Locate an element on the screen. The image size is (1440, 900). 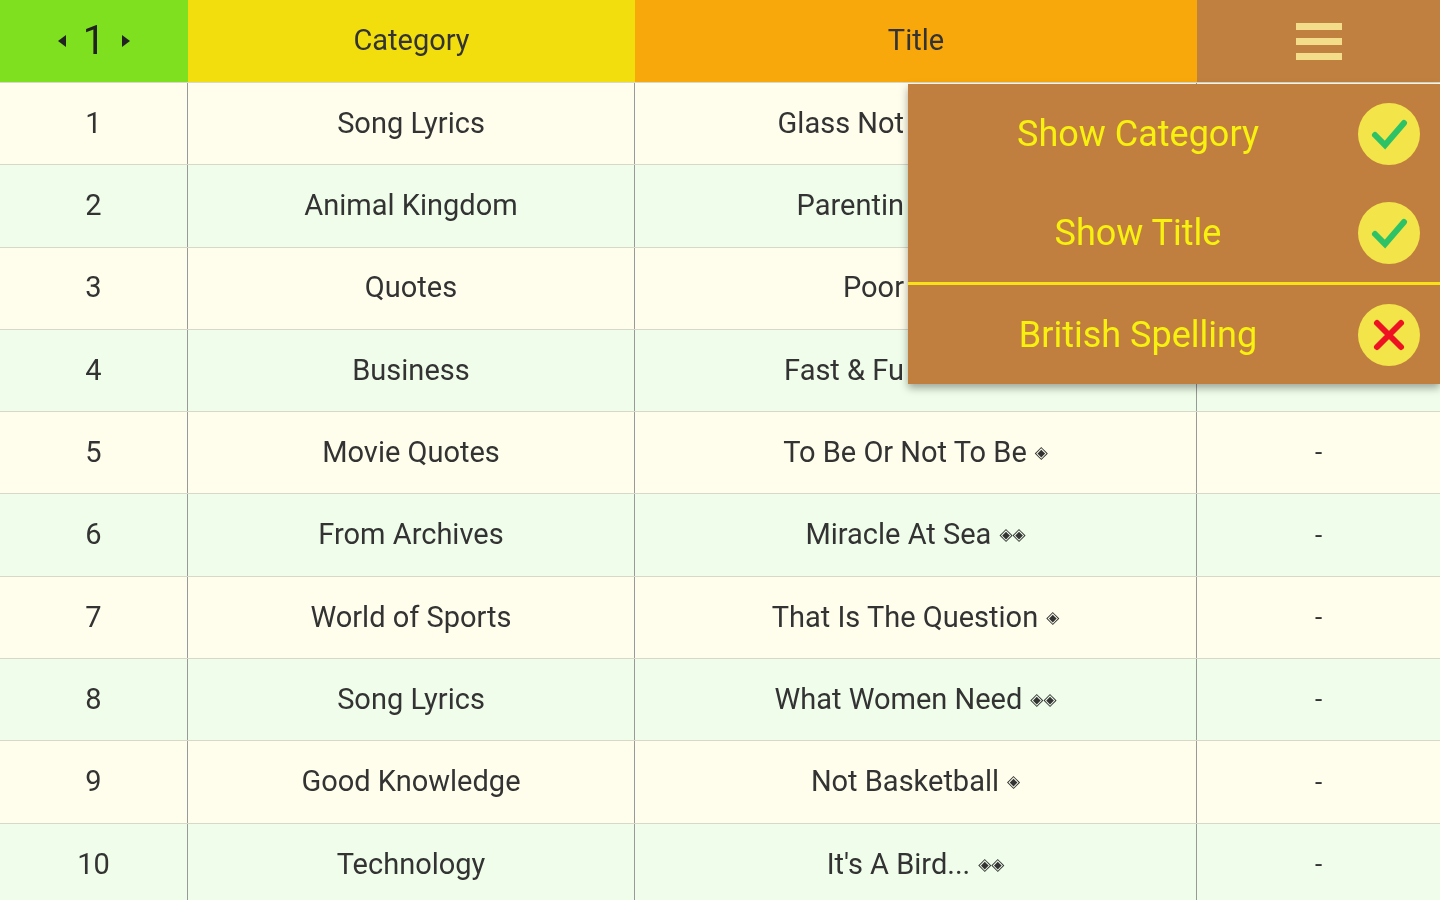
row-number-cell: 9 is located at coordinates (94, 782).